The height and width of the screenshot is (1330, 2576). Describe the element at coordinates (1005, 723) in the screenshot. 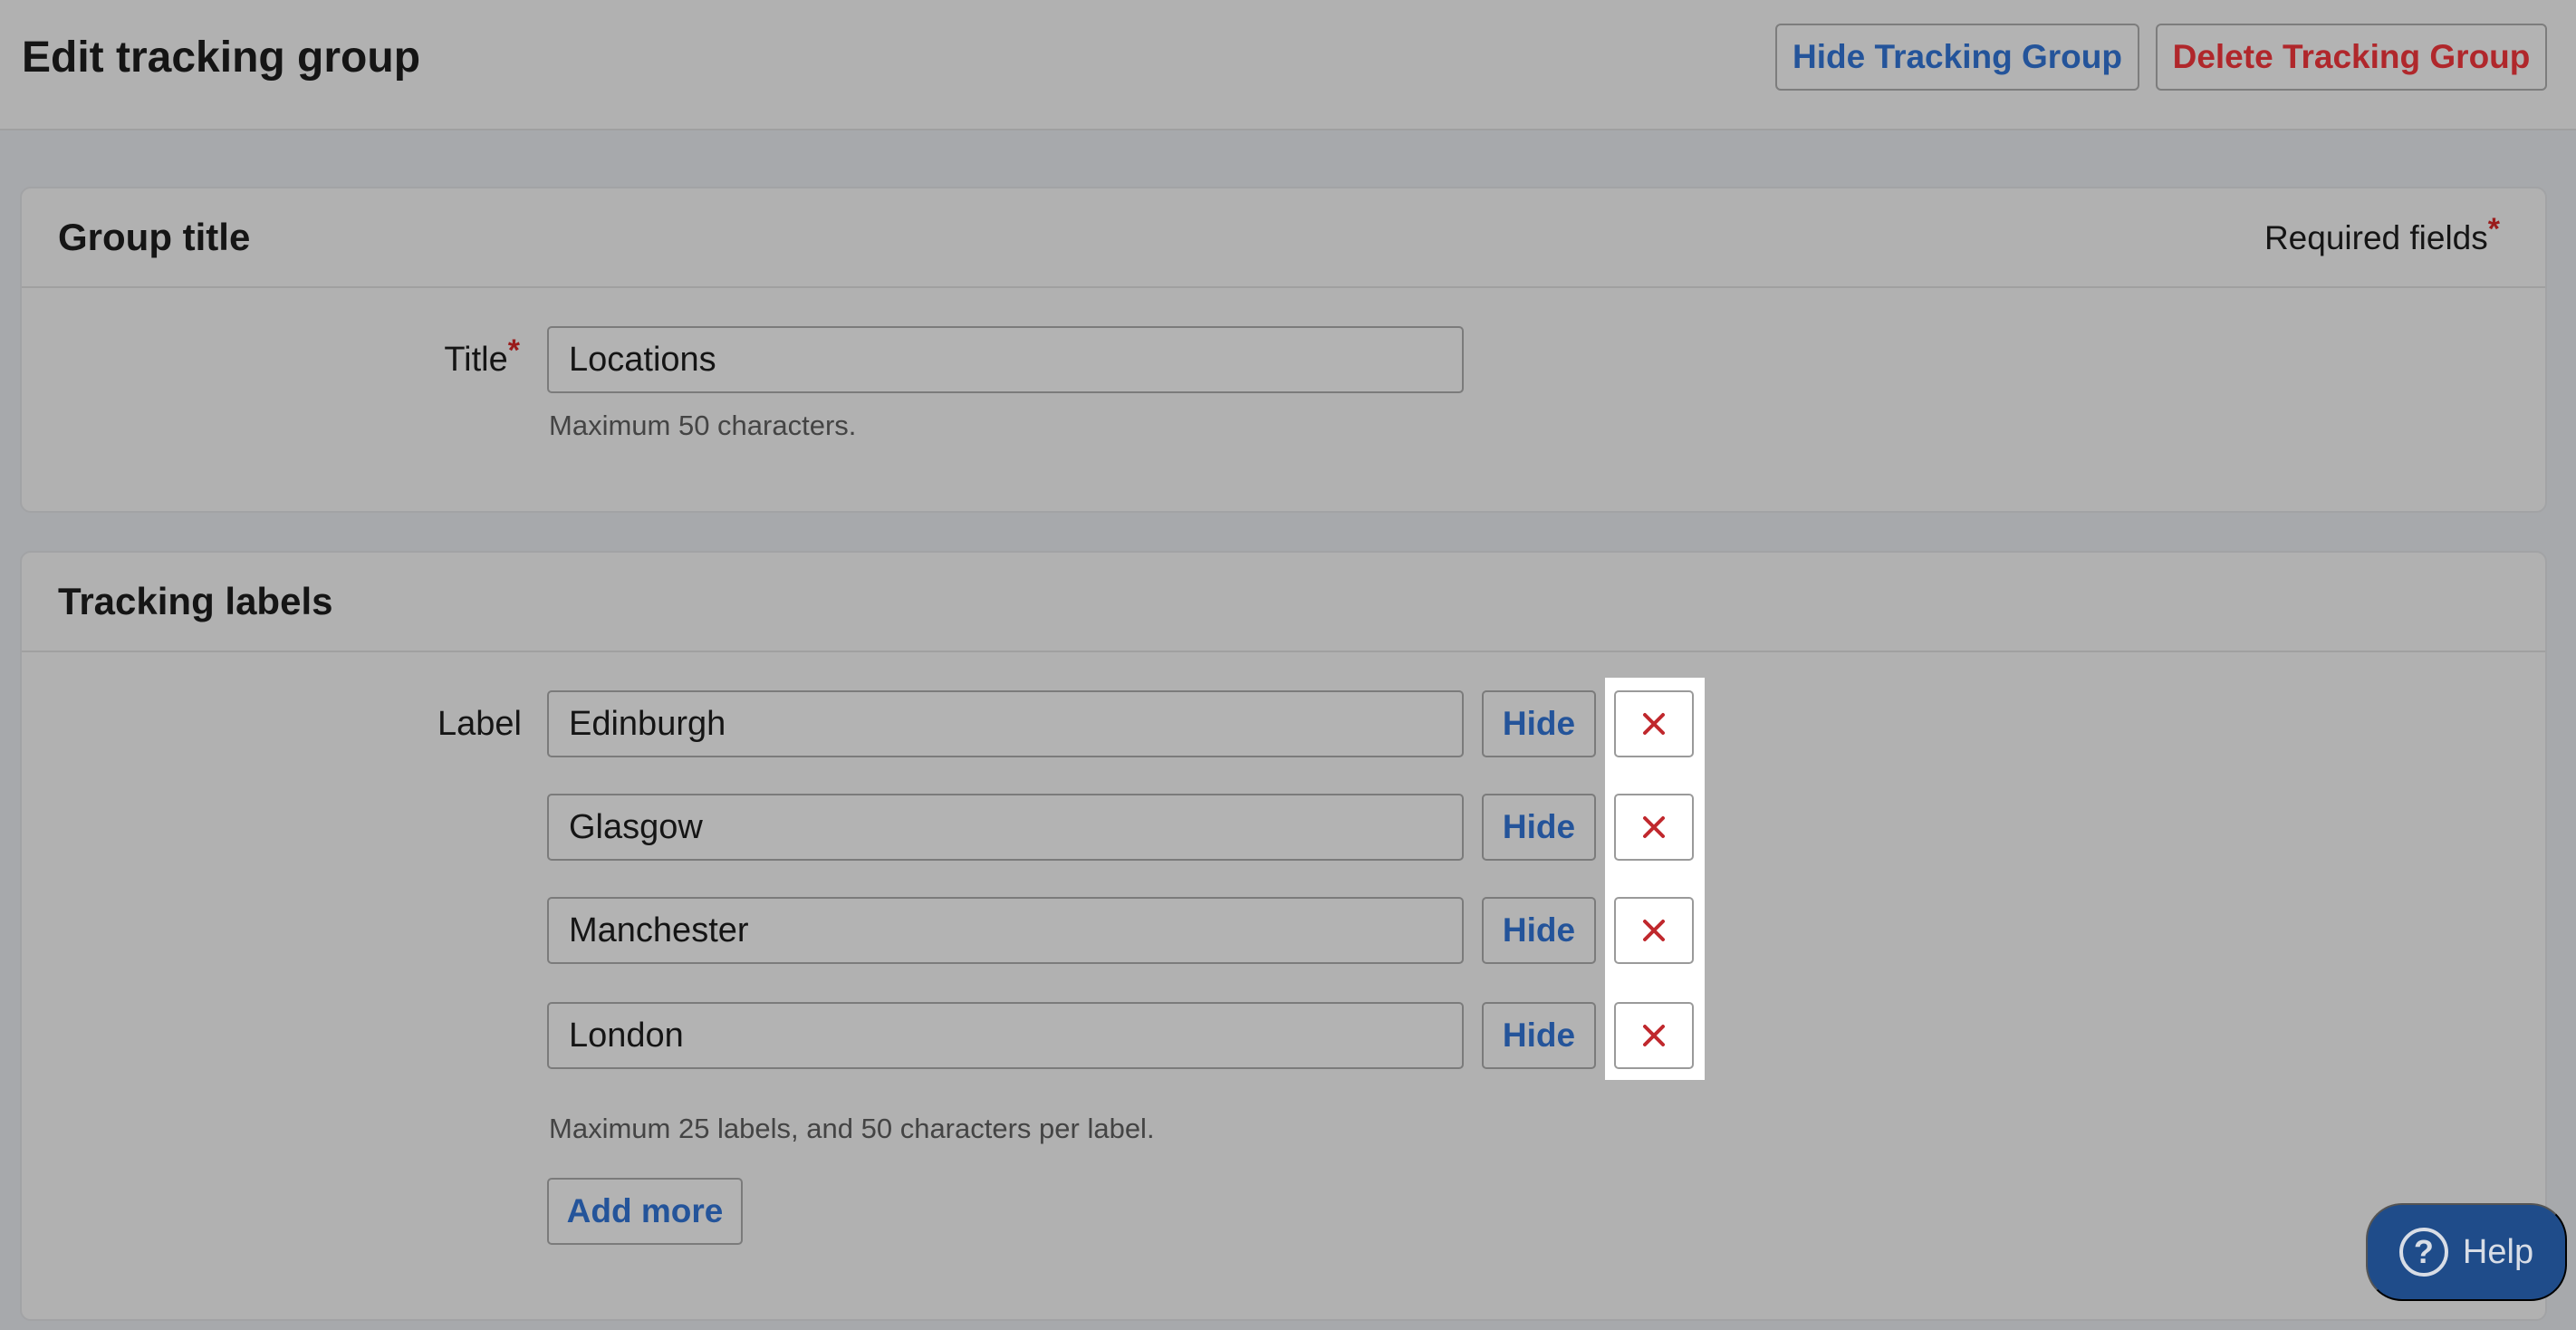

I see `label-input-edinburgh: Edinburgh` at that location.